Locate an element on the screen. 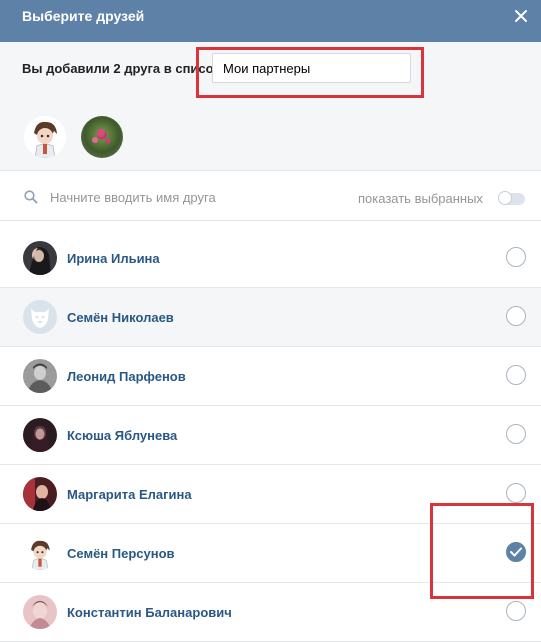 The width and height of the screenshot is (541, 642). flower-photo-avatar-icon is located at coordinates (101, 136).